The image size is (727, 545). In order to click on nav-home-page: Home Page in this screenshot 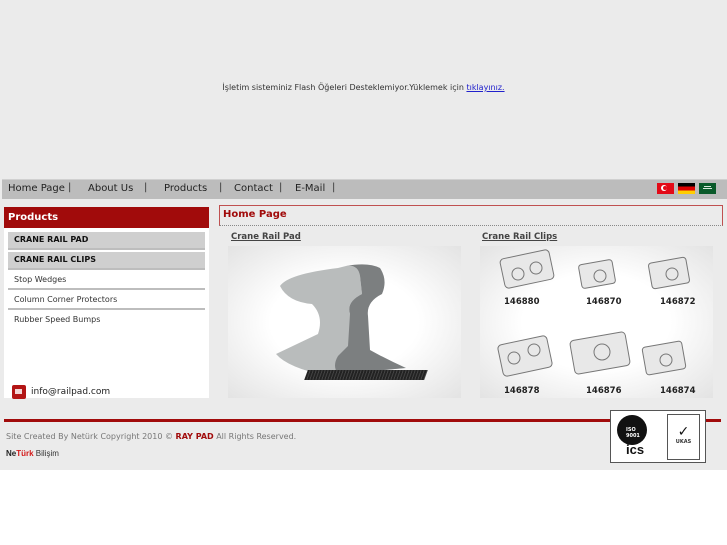, I will do `click(36, 188)`.